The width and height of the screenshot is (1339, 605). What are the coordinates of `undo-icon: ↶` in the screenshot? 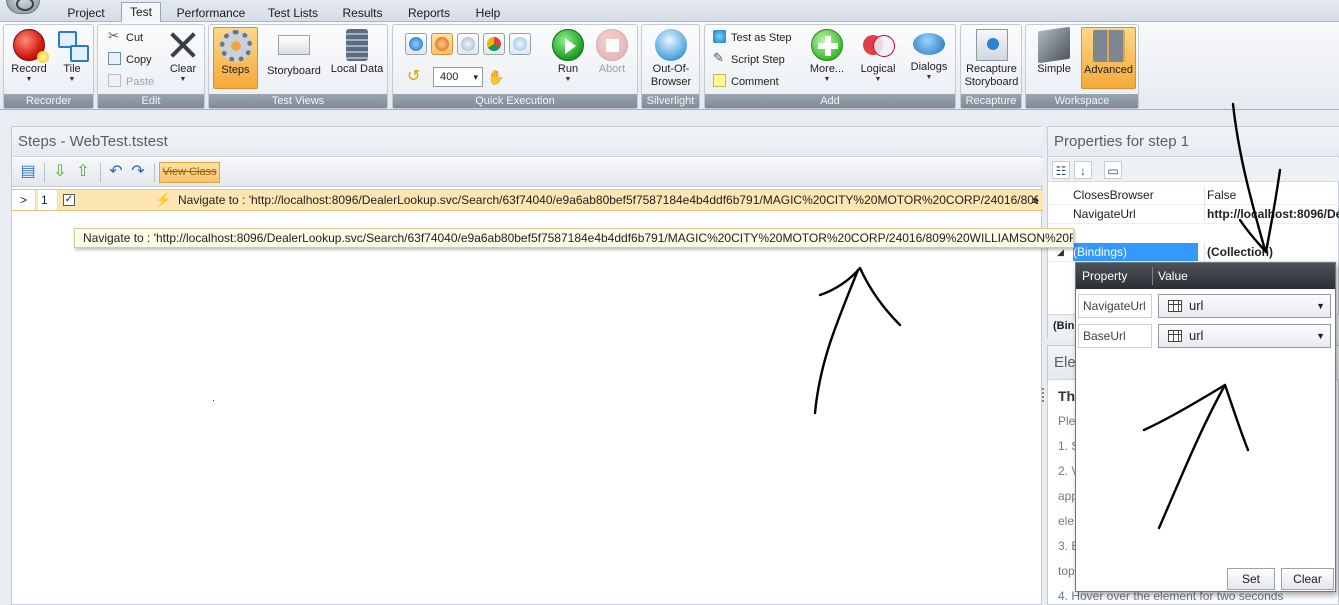 It's located at (116, 172).